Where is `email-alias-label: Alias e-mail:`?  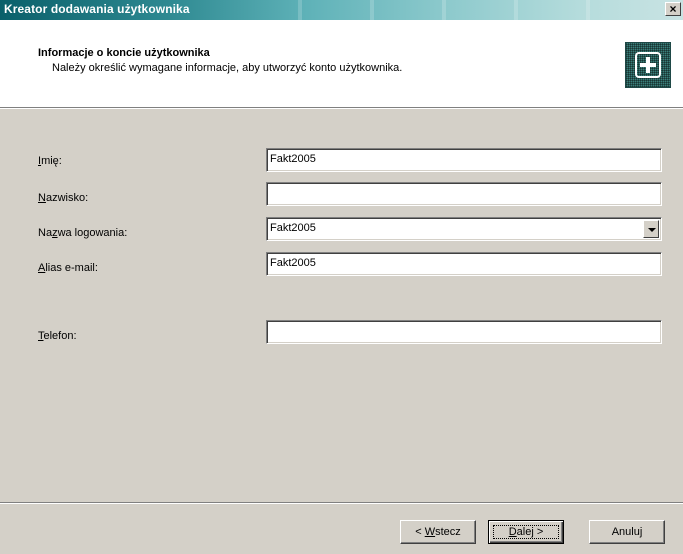 email-alias-label: Alias e-mail: is located at coordinates (68, 268).